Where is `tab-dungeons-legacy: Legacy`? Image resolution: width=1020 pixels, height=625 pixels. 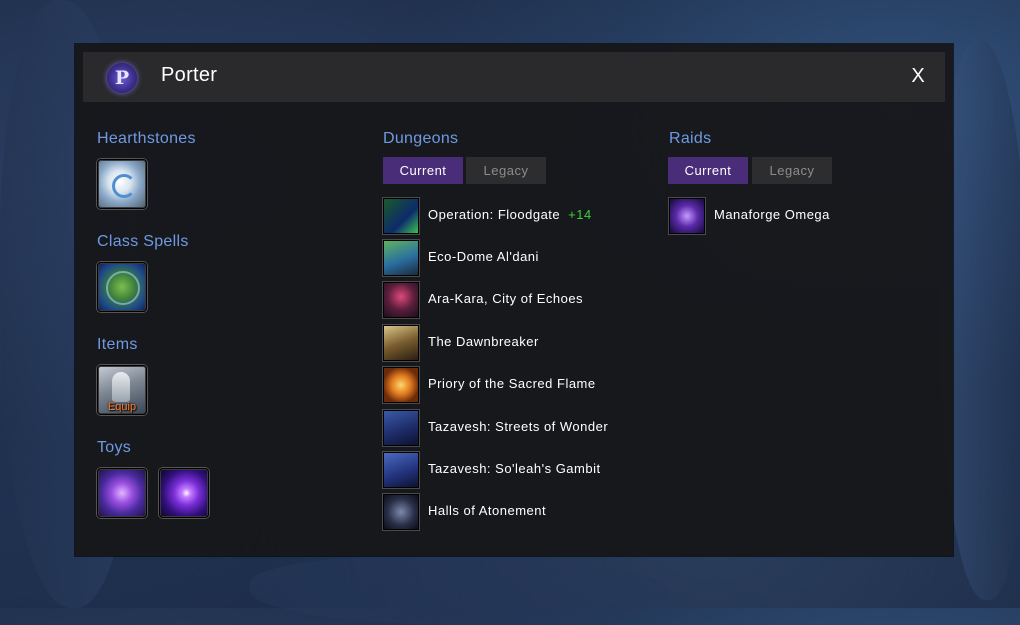
tab-dungeons-legacy: Legacy is located at coordinates (506, 170).